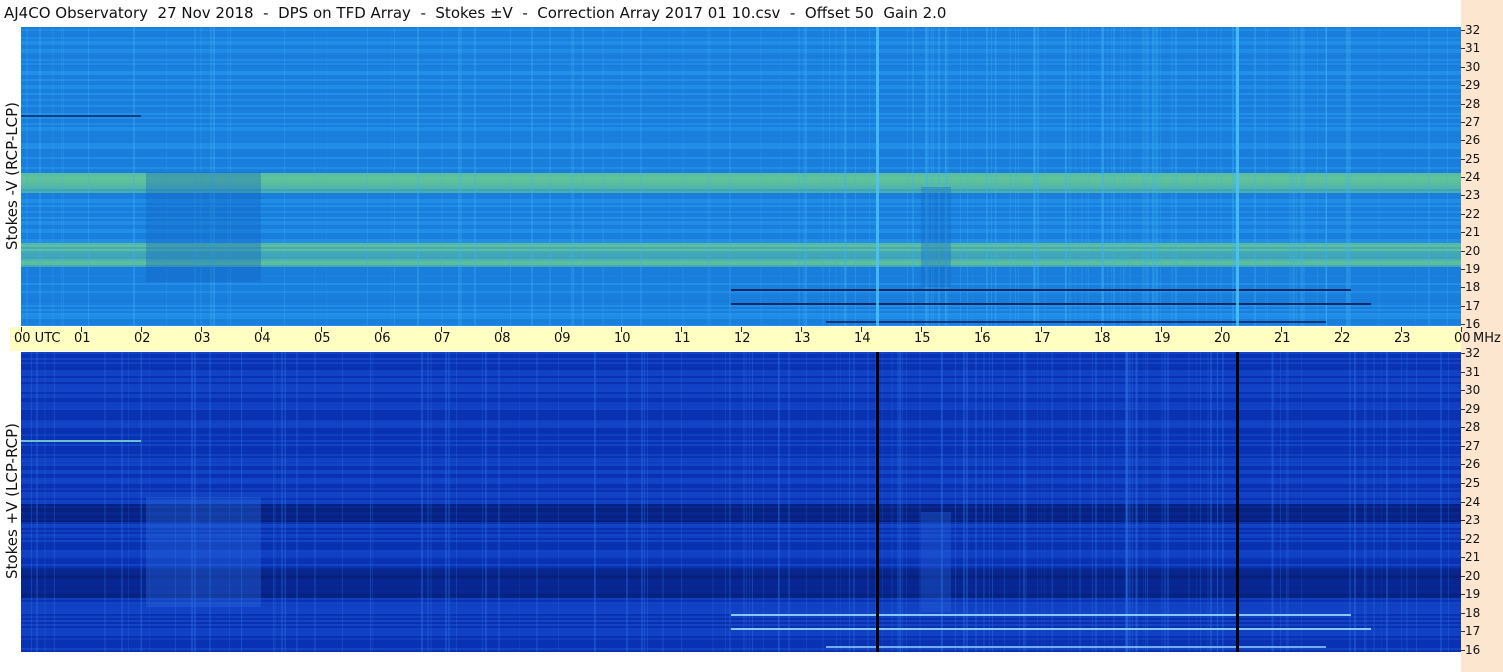 Image resolution: width=1503 pixels, height=672 pixels. I want to click on vertical-marker, so click(1237, 176).